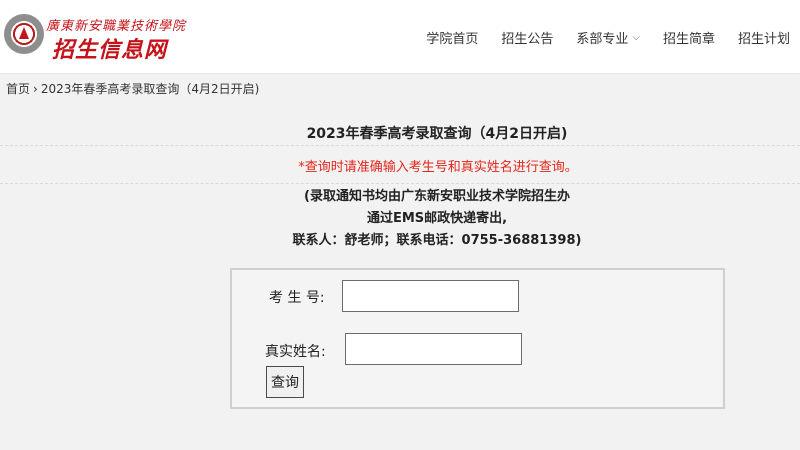 This screenshot has height=450, width=800. I want to click on main-nav: 学院首页 招生公告 系部专业 ⌵ 招生简章 招生计划, so click(613, 37).